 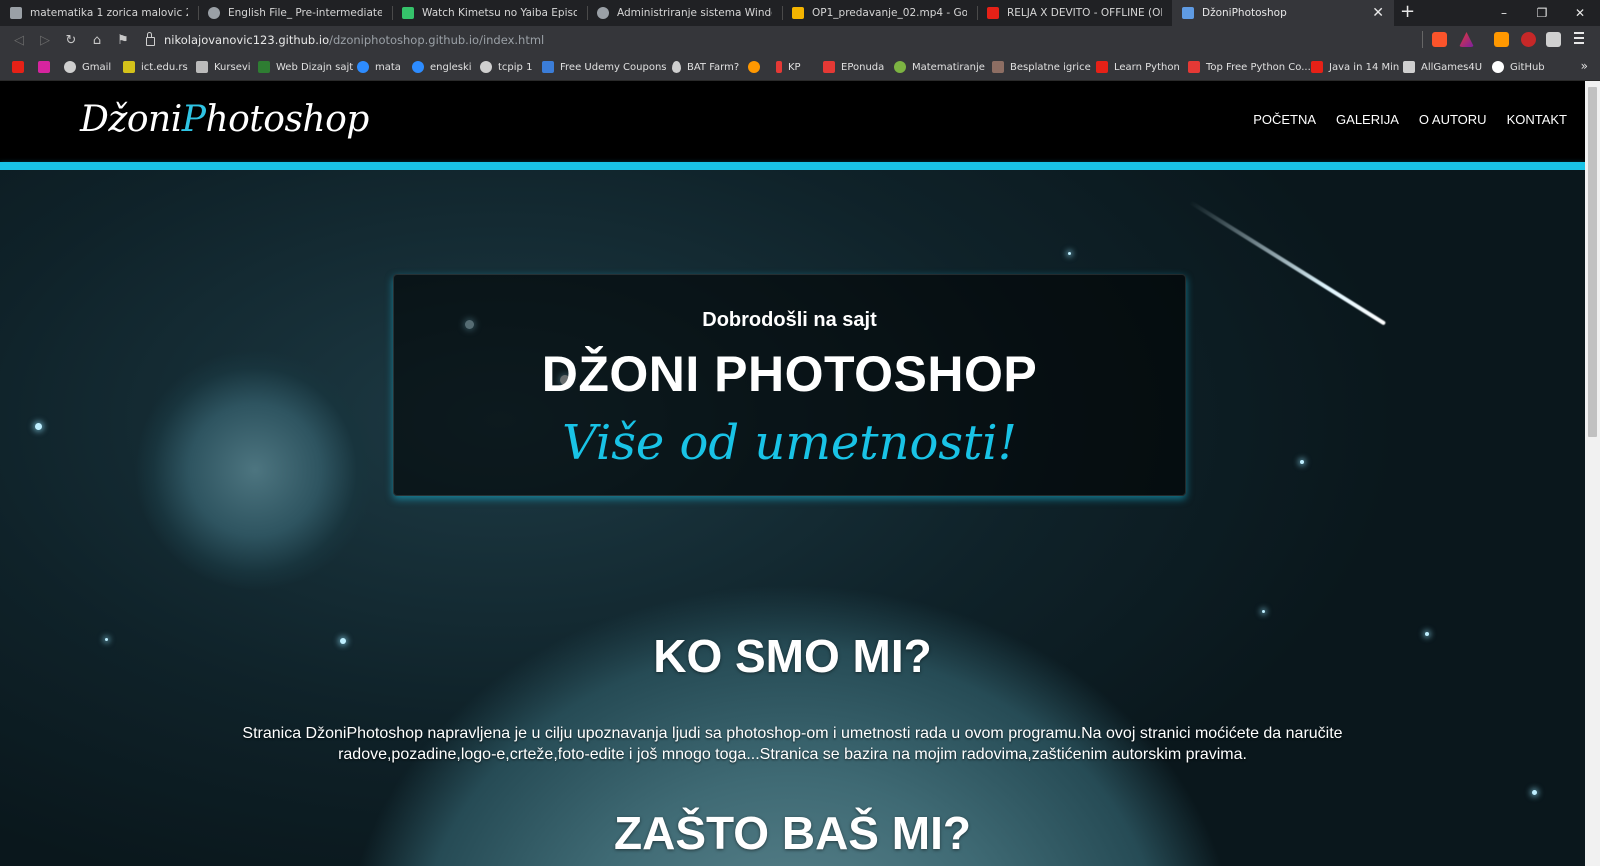 What do you see at coordinates (499, 13) in the screenshot?
I see `tab-title: Watch Kimetsu no Yaiba Episode 17 En` at bounding box center [499, 13].